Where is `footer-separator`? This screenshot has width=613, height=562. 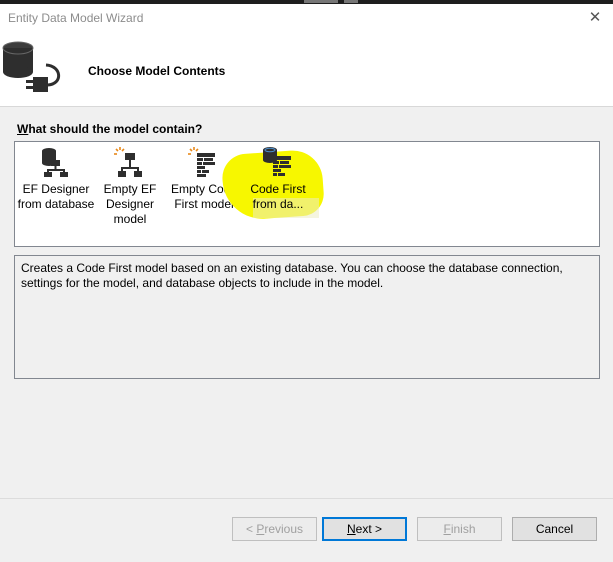 footer-separator is located at coordinates (306, 498).